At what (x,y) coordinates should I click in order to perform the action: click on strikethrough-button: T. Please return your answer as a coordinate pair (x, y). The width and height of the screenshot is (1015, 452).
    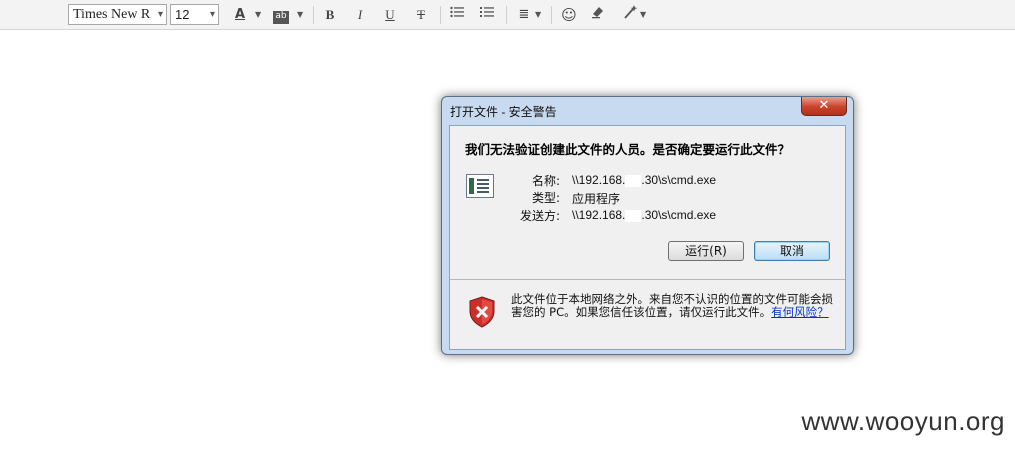
    Looking at the image, I should click on (421, 15).